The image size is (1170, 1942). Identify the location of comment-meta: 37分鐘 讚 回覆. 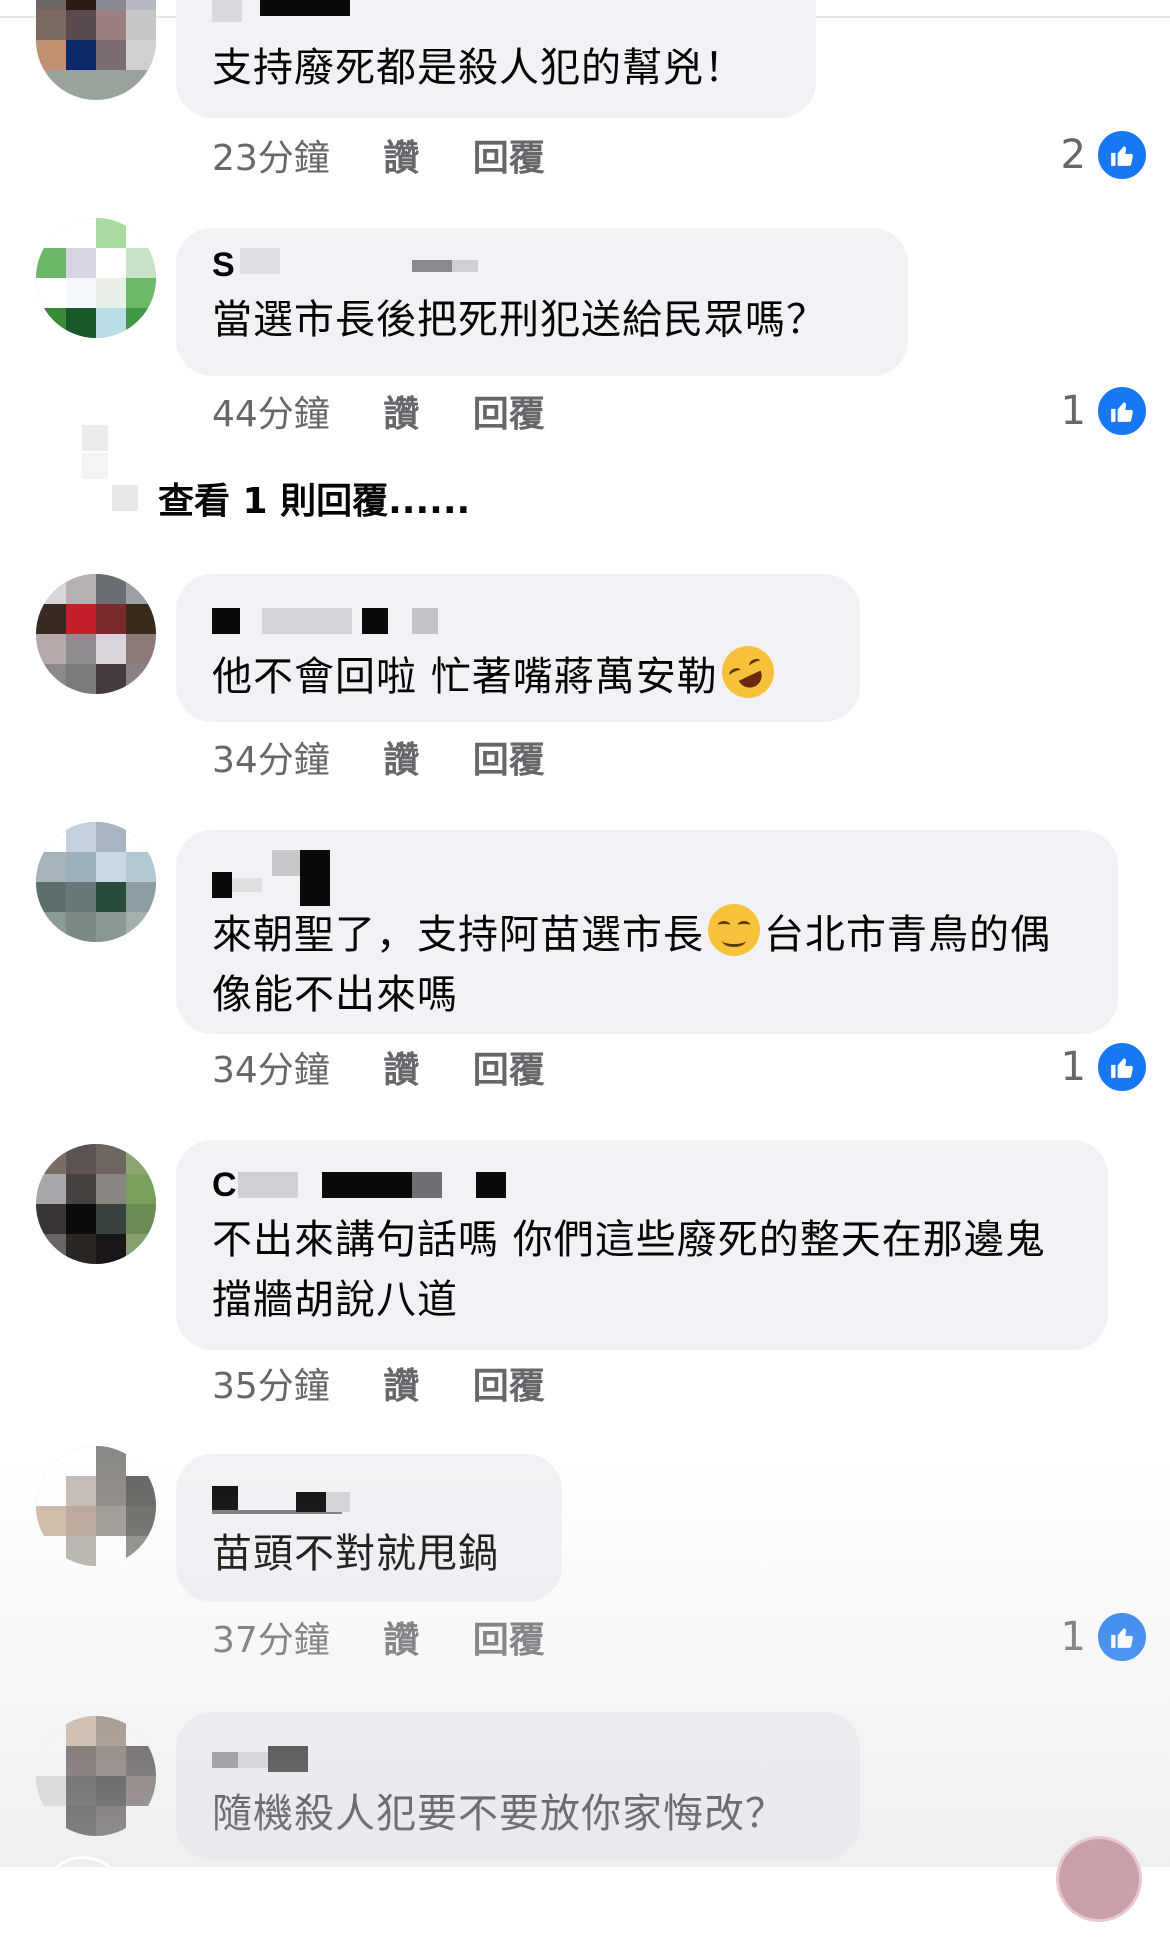
(399, 1641).